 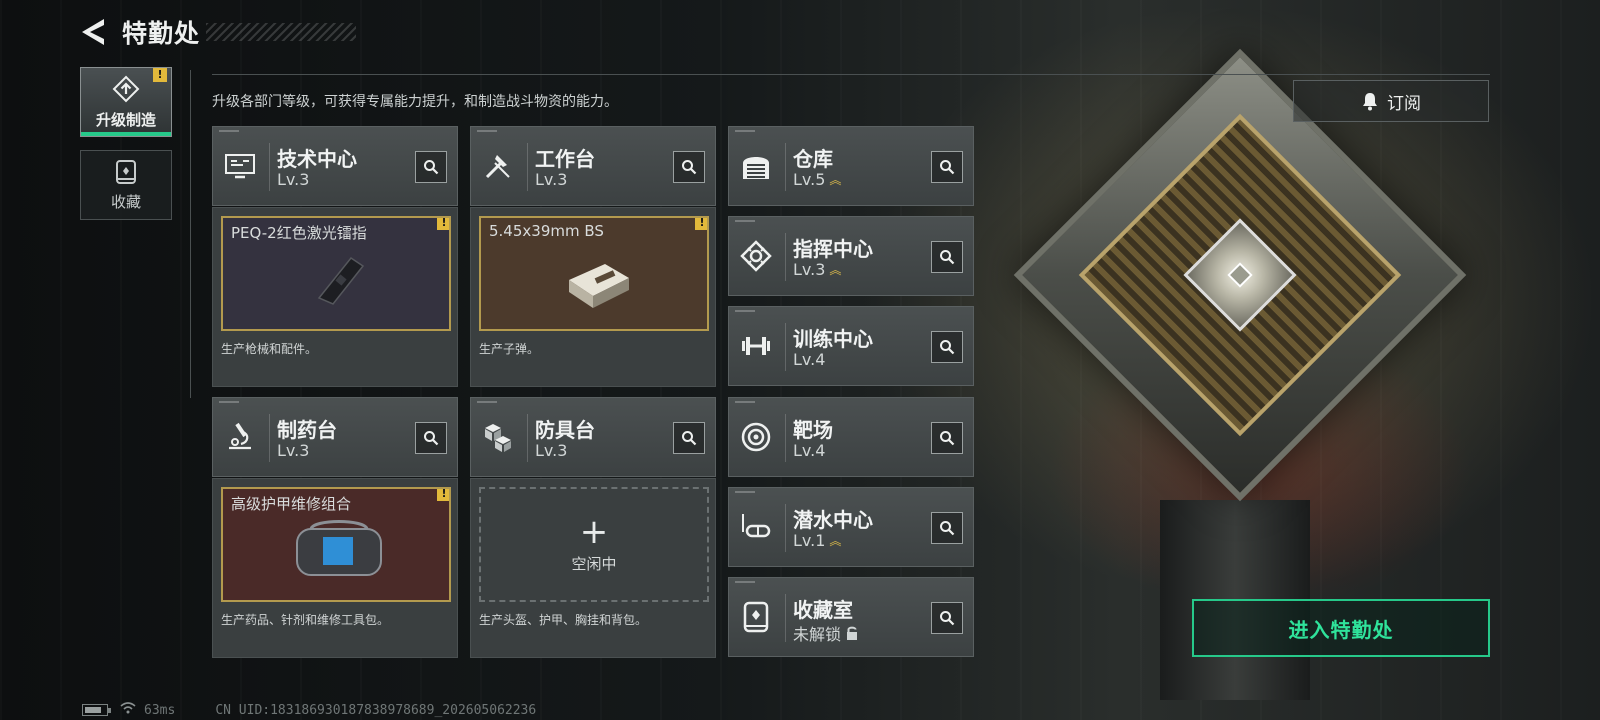 I want to click on facility-card-collection-room: 收藏室 未解锁, so click(x=851, y=617).